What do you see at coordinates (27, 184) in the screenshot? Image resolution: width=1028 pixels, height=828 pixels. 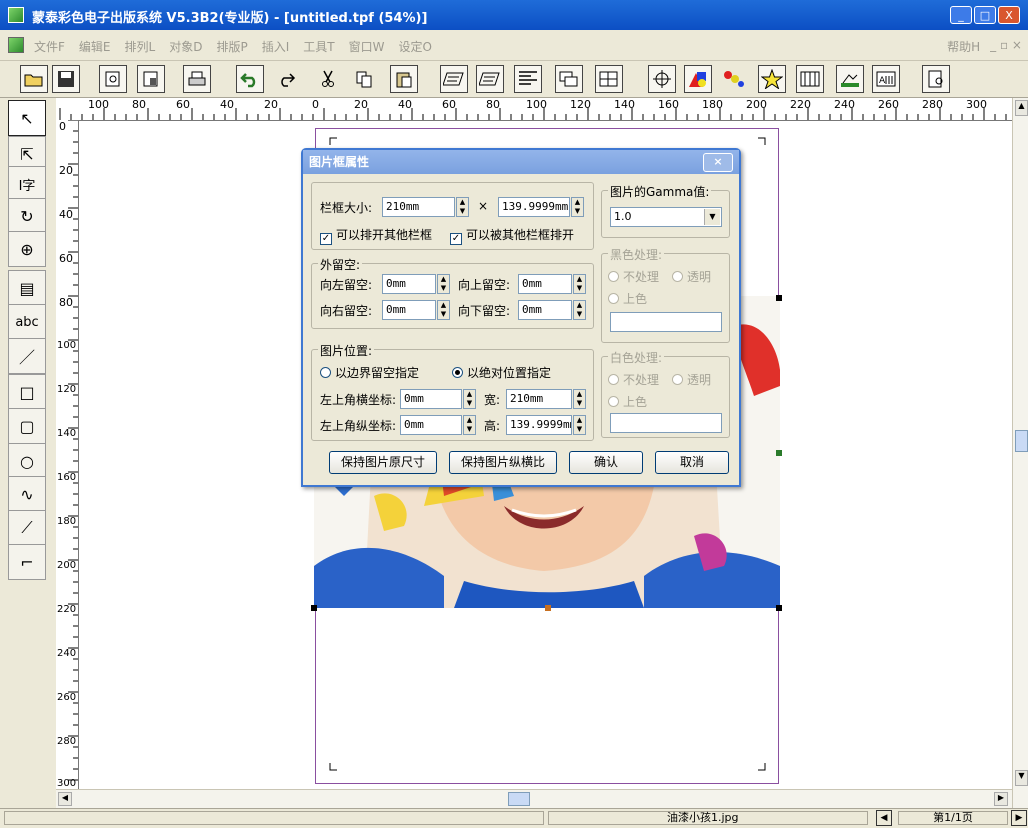 I see `text-tool-icon: I字` at bounding box center [27, 184].